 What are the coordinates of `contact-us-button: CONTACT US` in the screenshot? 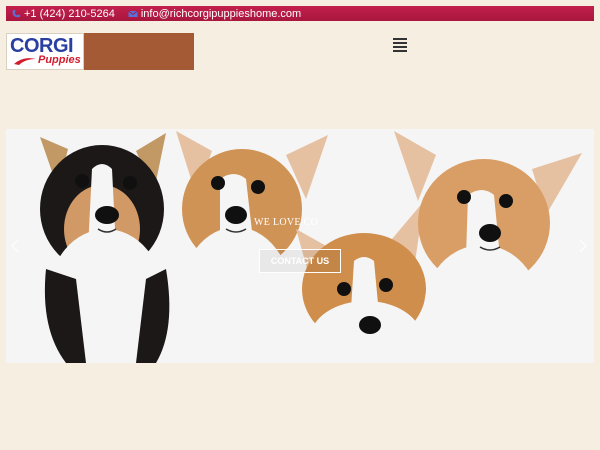 It's located at (300, 261).